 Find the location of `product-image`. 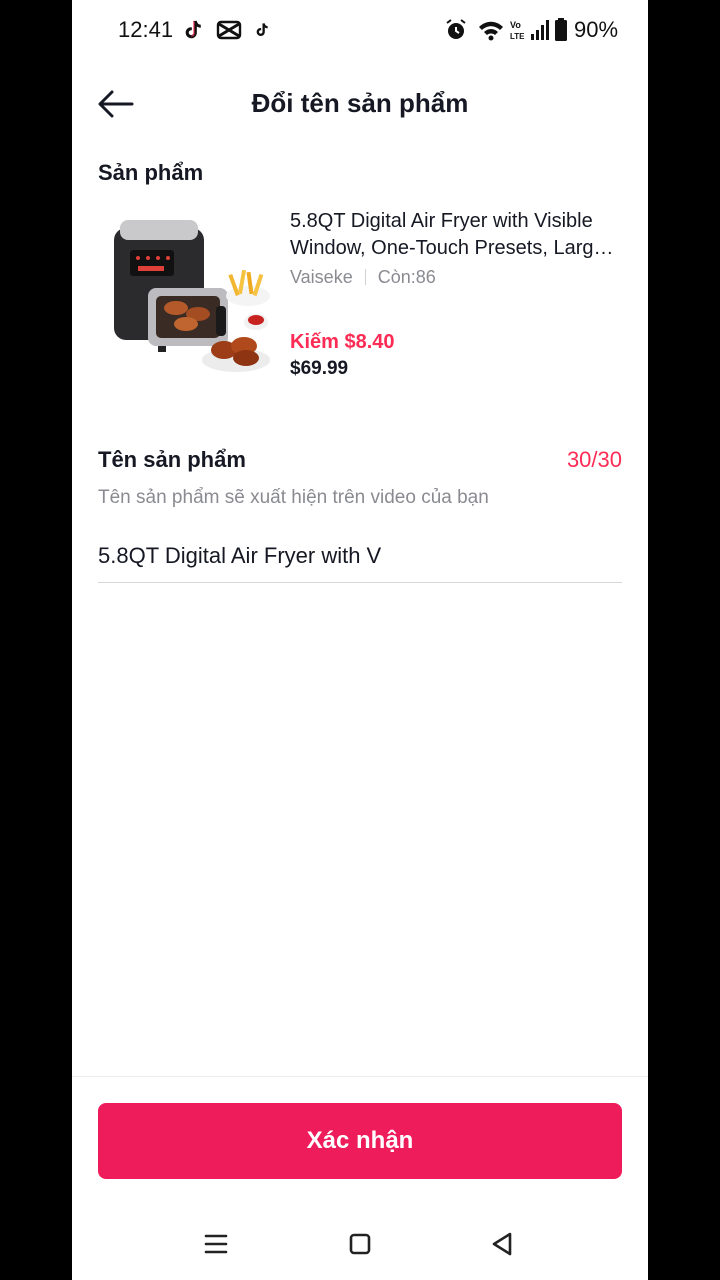

product-image is located at coordinates (192, 296).